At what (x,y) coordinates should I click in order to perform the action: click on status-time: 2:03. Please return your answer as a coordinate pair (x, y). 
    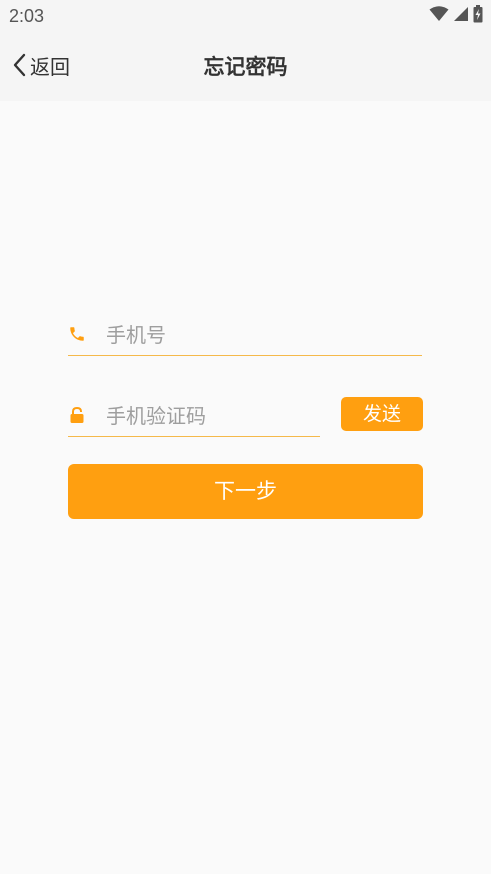
    Looking at the image, I should click on (27, 16).